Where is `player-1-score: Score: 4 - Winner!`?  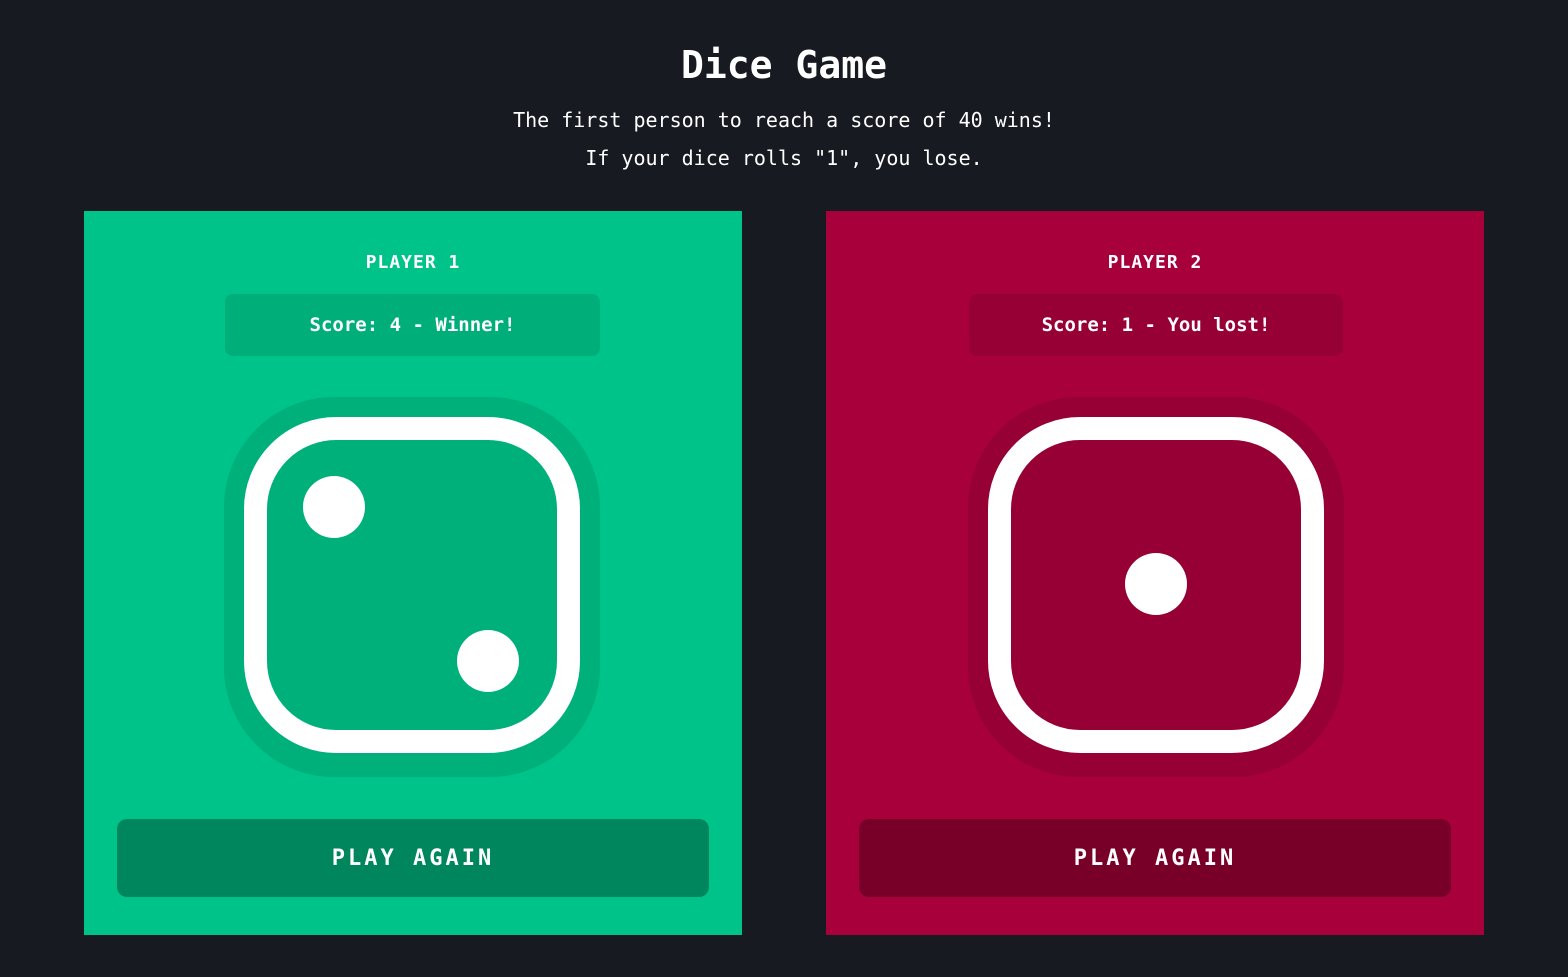
player-1-score: Score: 4 - Winner! is located at coordinates (412, 325).